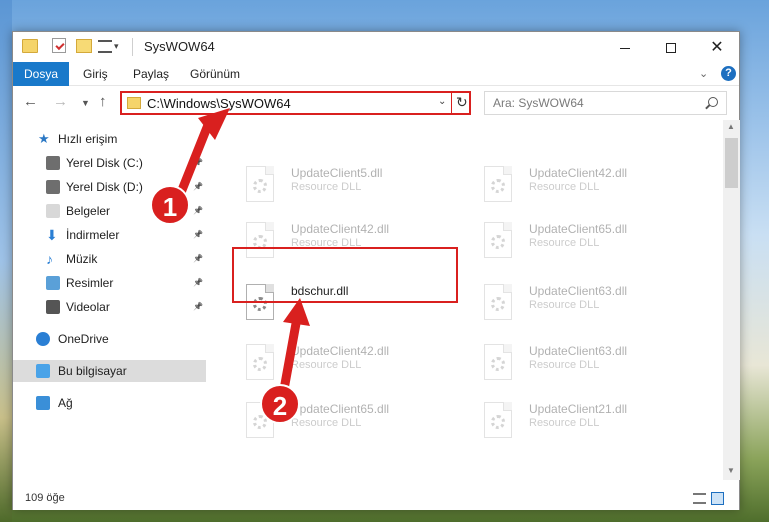 The height and width of the screenshot is (522, 769). What do you see at coordinates (88, 211) in the screenshot?
I see `sidebar-item-label: Belgeler` at bounding box center [88, 211].